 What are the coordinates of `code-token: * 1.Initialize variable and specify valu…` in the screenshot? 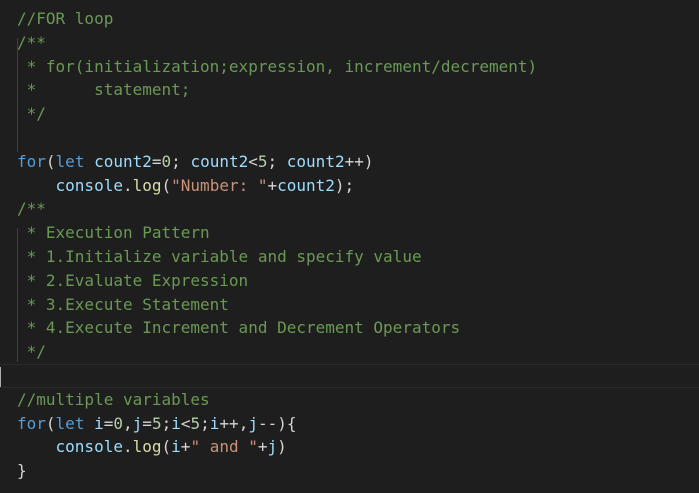 It's located at (219, 256).